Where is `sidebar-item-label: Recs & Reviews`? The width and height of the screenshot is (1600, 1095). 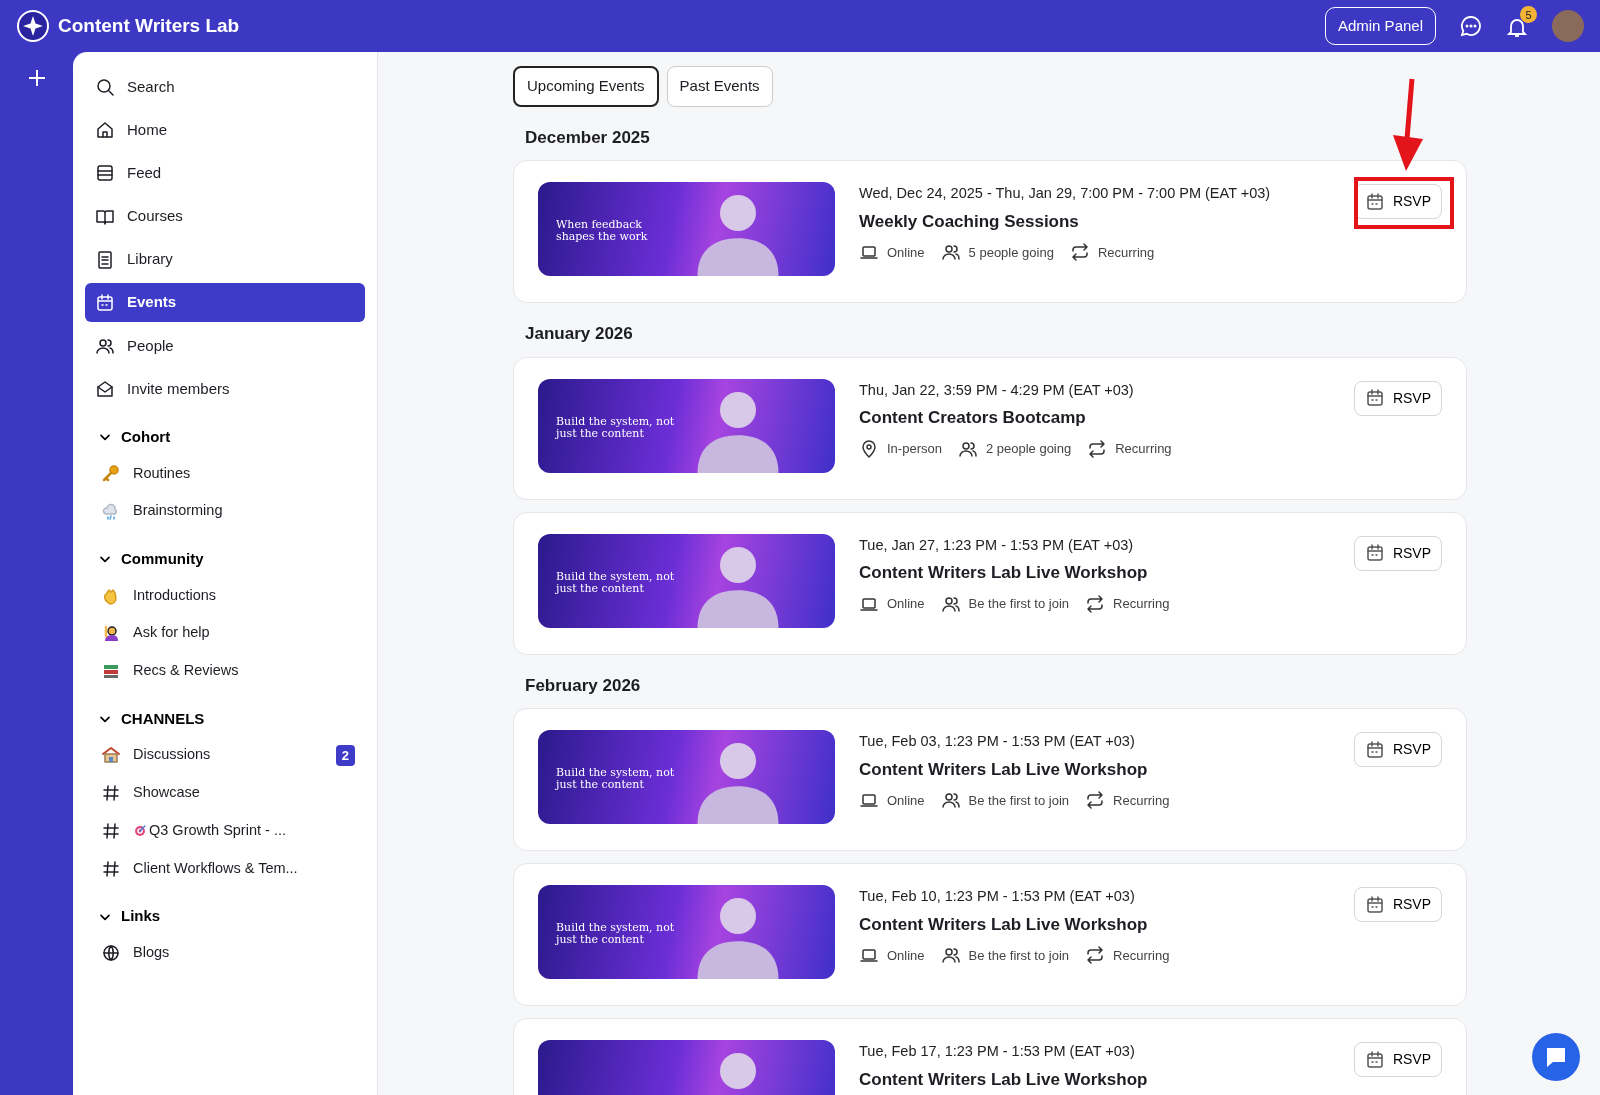
sidebar-item-label: Recs & Reviews is located at coordinates (186, 671).